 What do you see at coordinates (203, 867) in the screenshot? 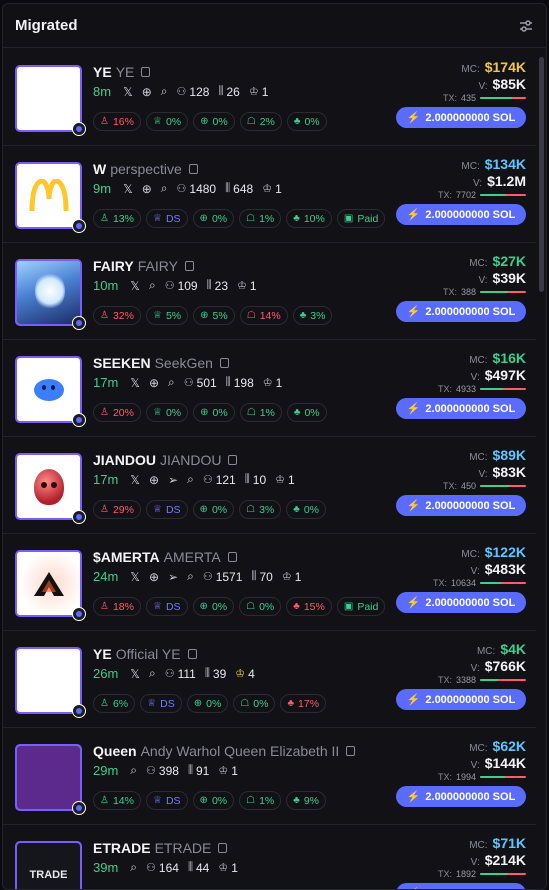
I see `txs-count: 44` at bounding box center [203, 867].